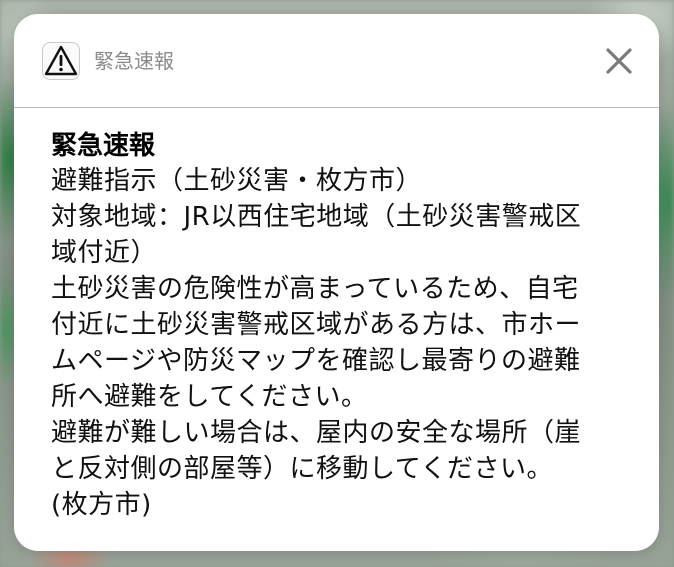 The width and height of the screenshot is (674, 567). Describe the element at coordinates (316, 433) in the screenshot. I see `message-line: 避難が難しい場合は、屋内の安全な場所（崖` at that location.